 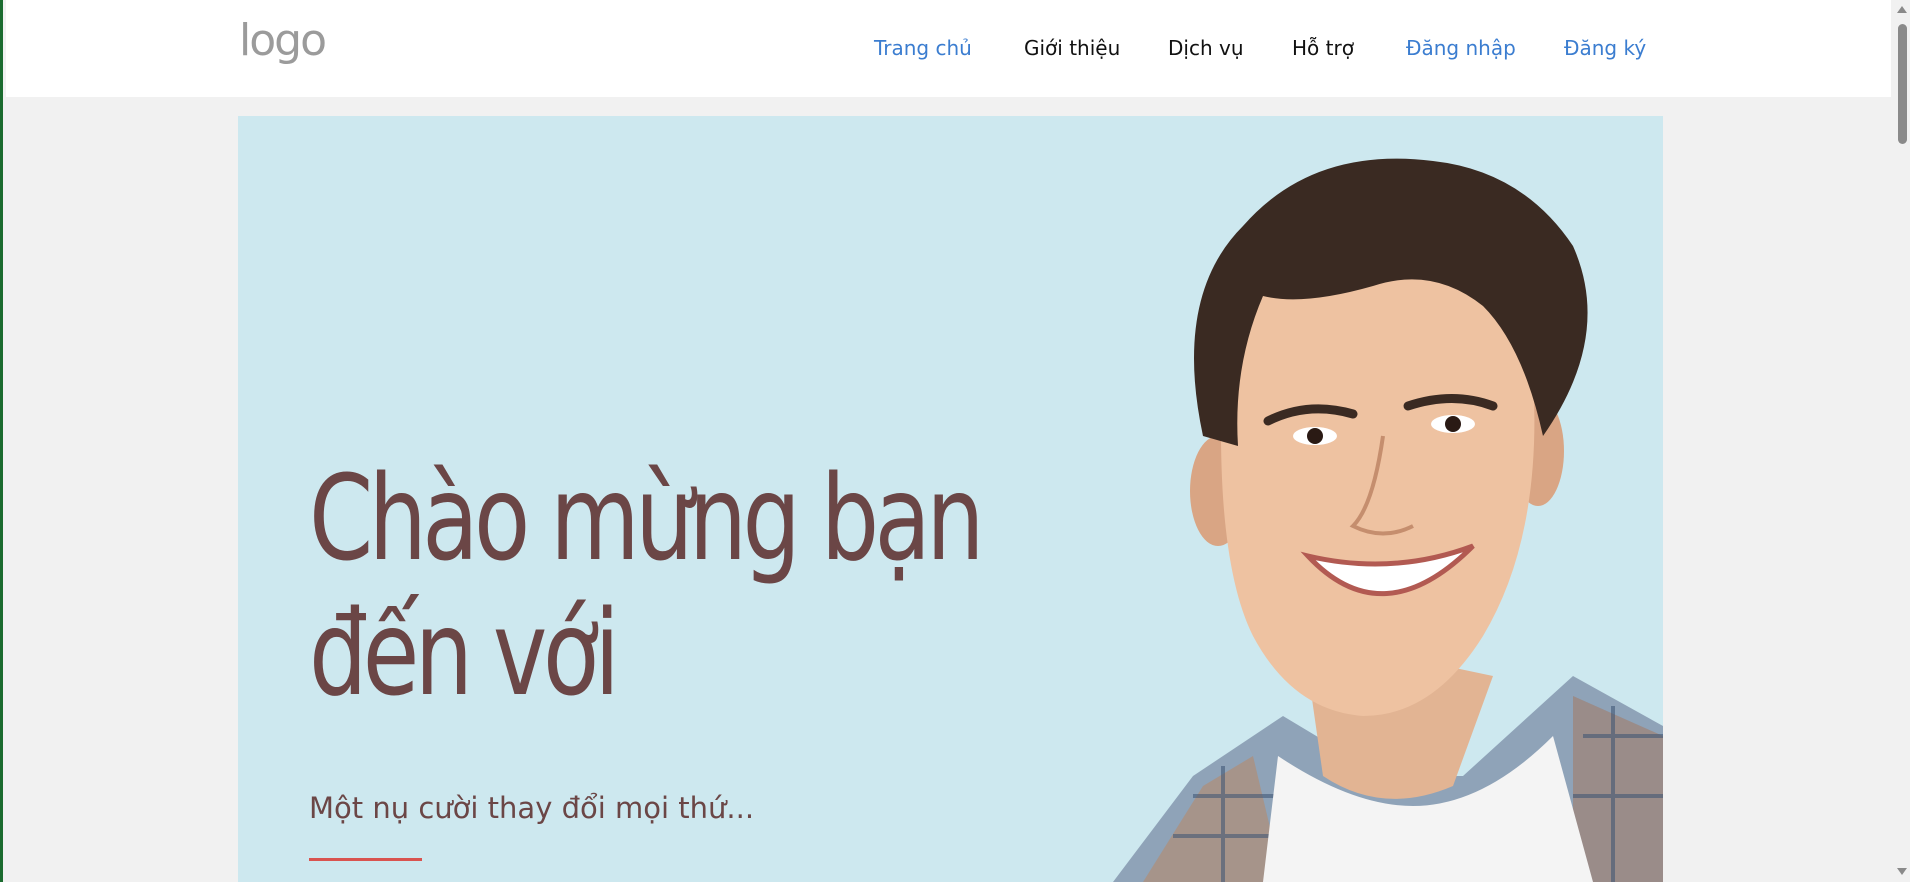 I want to click on nav-link-home: Trang chủ, so click(x=923, y=48).